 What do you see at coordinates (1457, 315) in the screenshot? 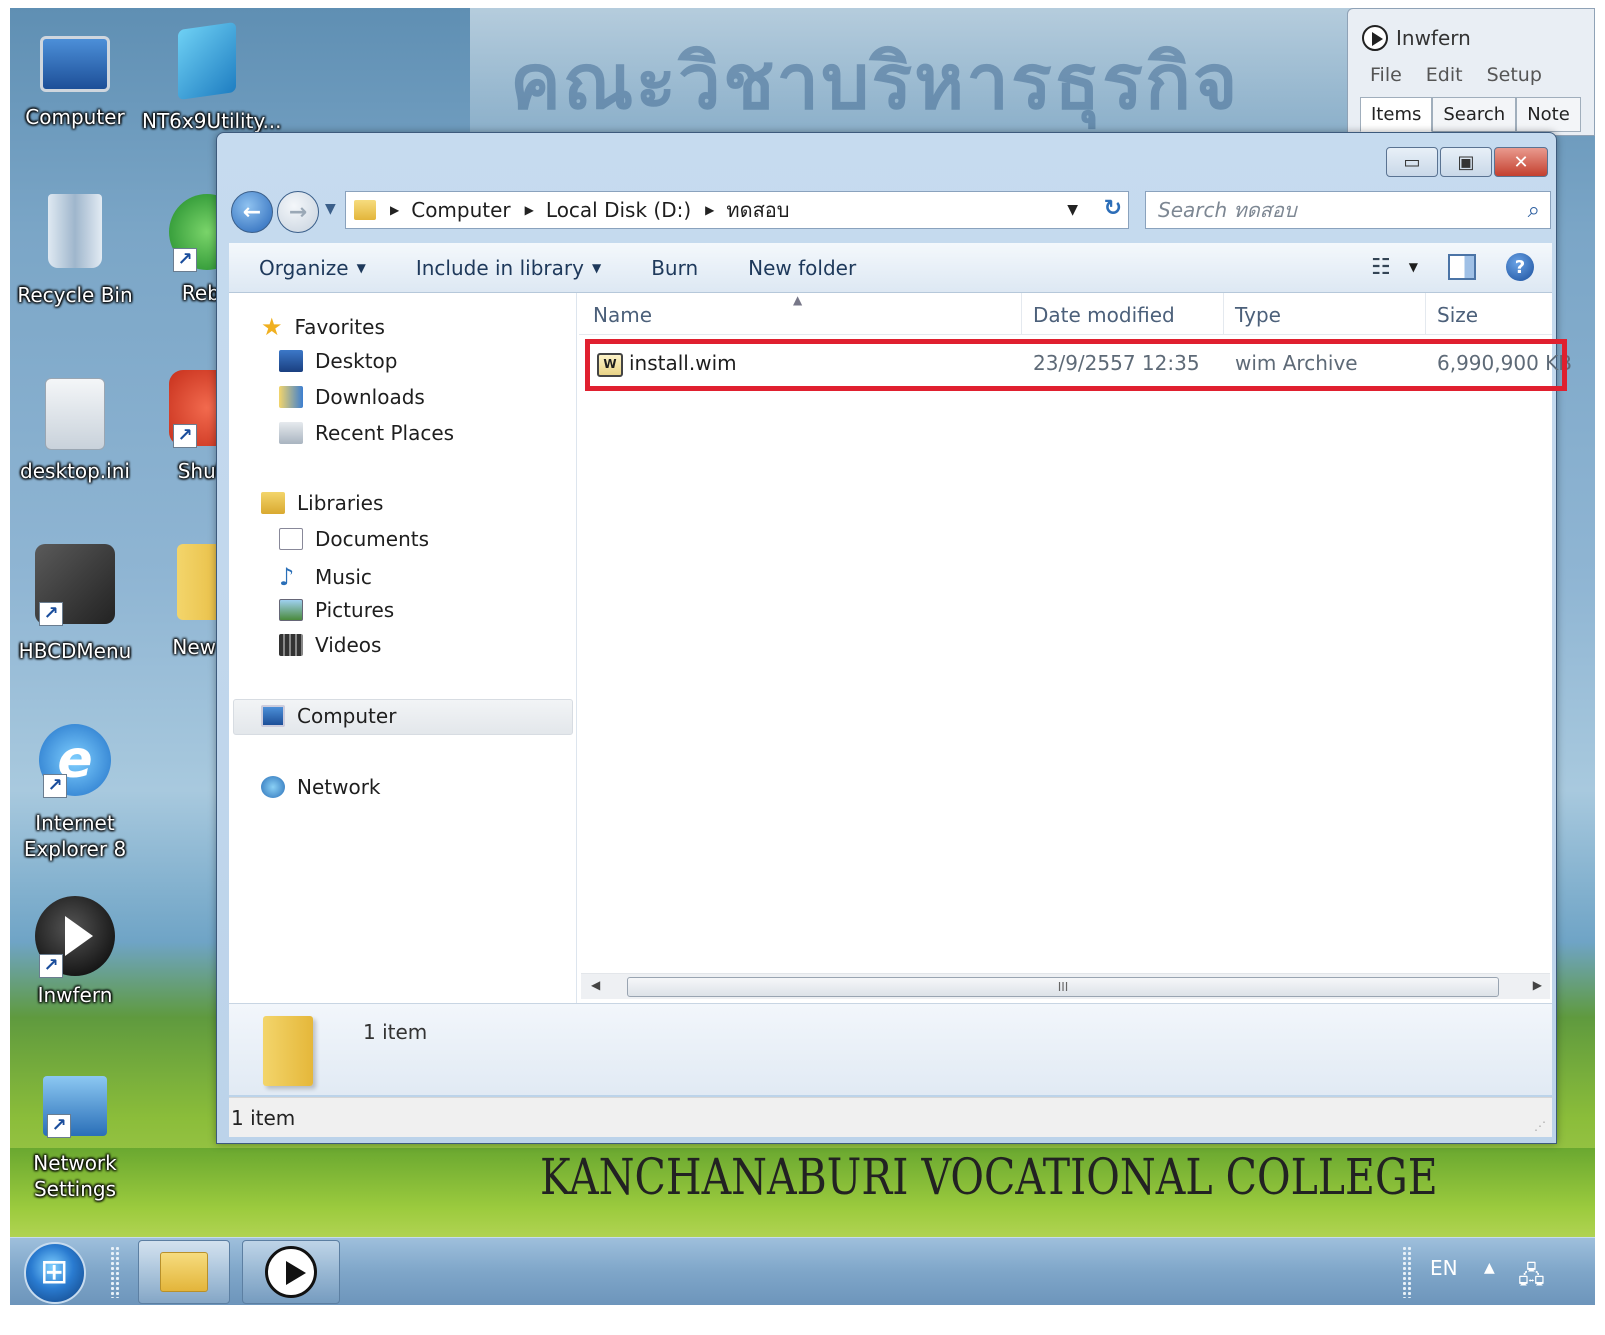
I see `column-header-size: Size` at bounding box center [1457, 315].